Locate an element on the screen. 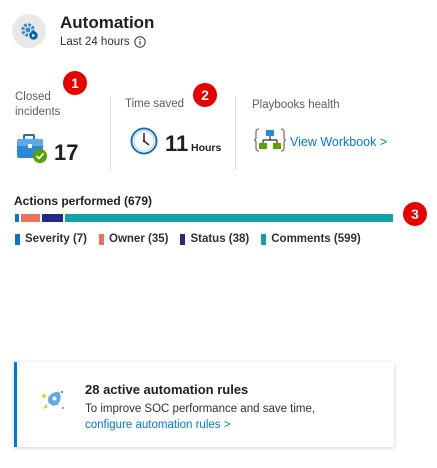  legend-item-comments: Comments (599) is located at coordinates (311, 239).